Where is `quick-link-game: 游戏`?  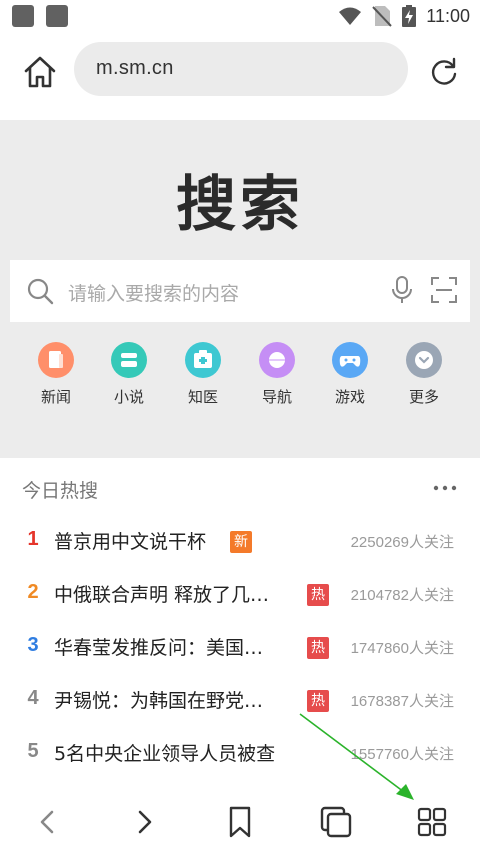 quick-link-game: 游戏 is located at coordinates (350, 374).